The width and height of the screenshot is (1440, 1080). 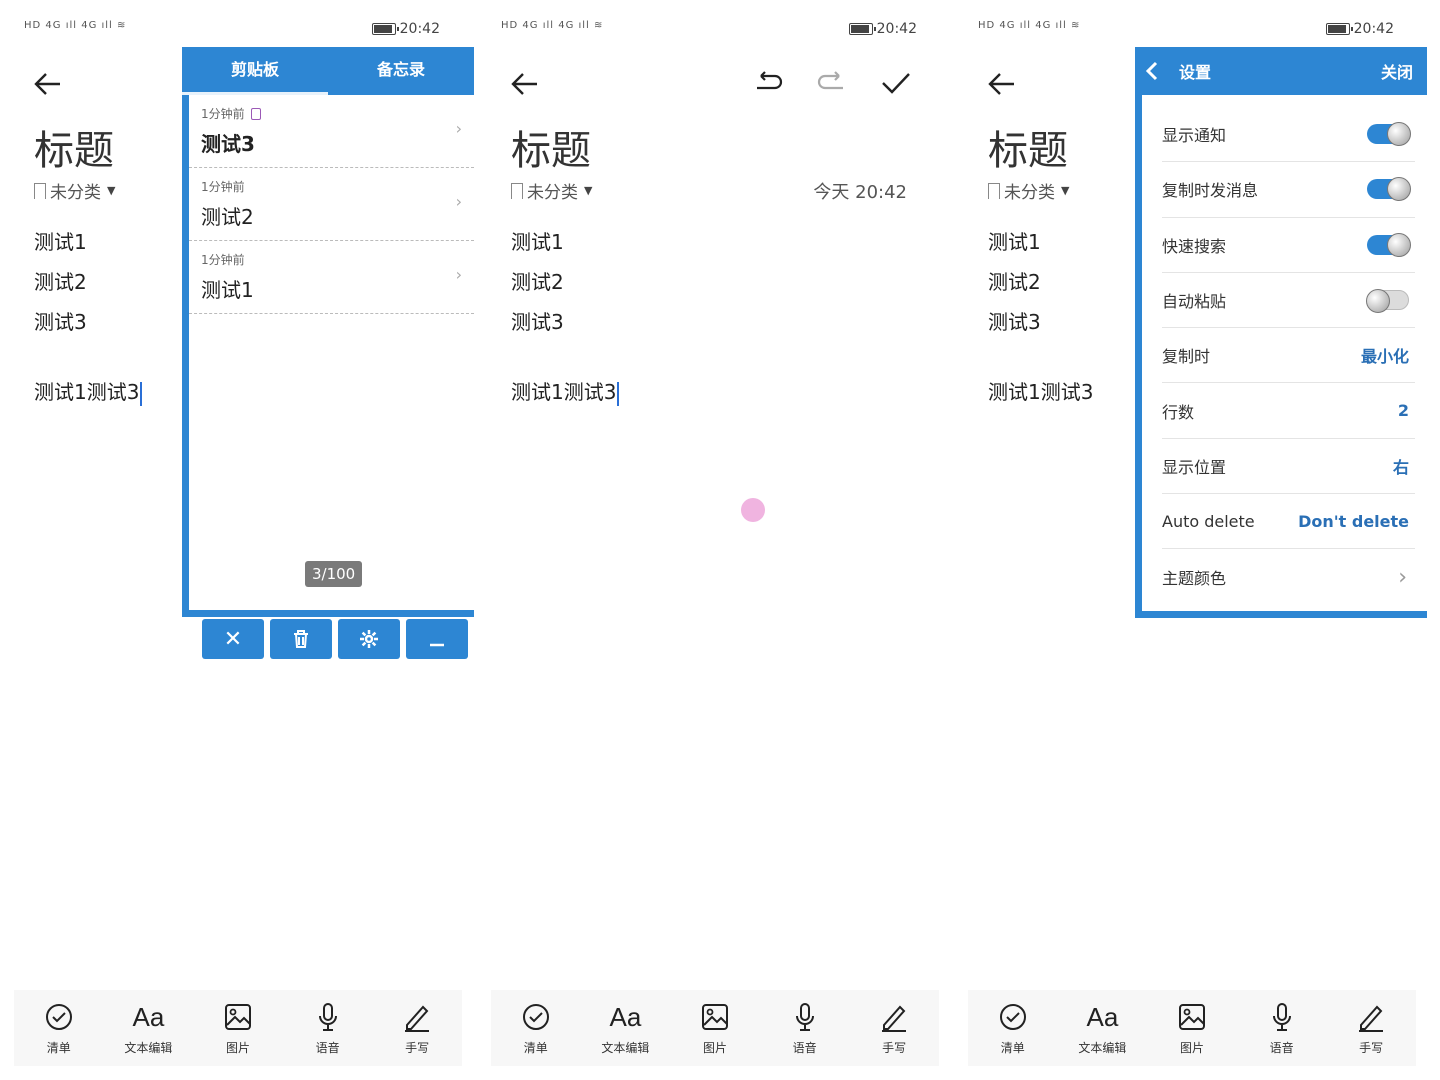 I want to click on settings-header: 设置 关闭, so click(x=1281, y=71).